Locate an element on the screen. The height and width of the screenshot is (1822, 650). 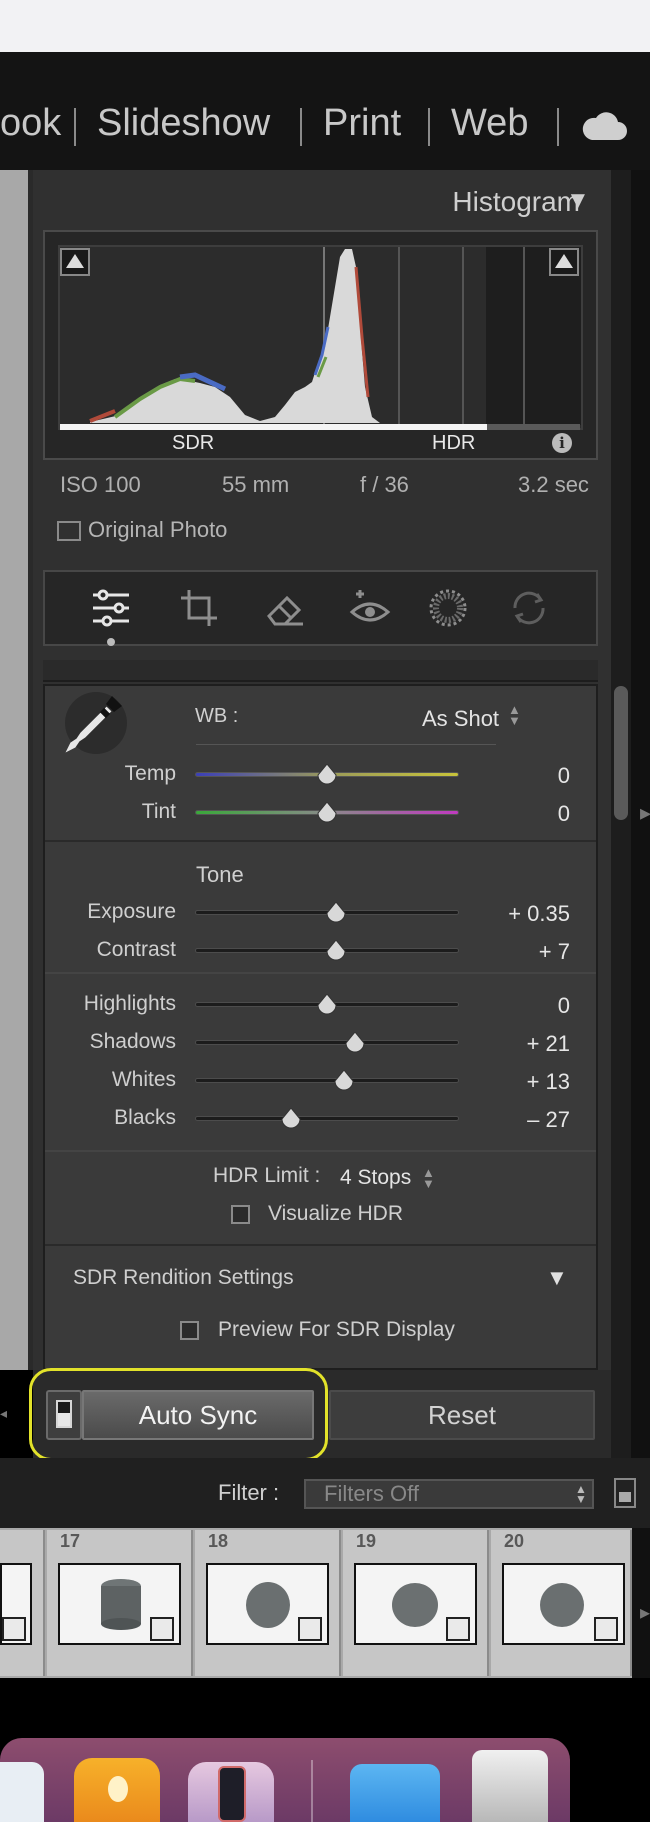
tint-label: Tint is located at coordinates (158, 811).